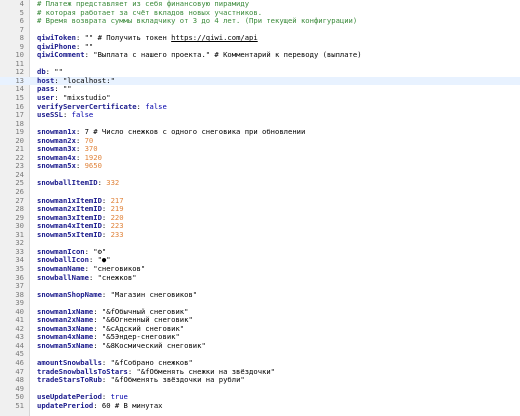 This screenshot has width=520, height=416. Describe the element at coordinates (50, 115) in the screenshot. I see `yaml-key: useSSL` at that location.